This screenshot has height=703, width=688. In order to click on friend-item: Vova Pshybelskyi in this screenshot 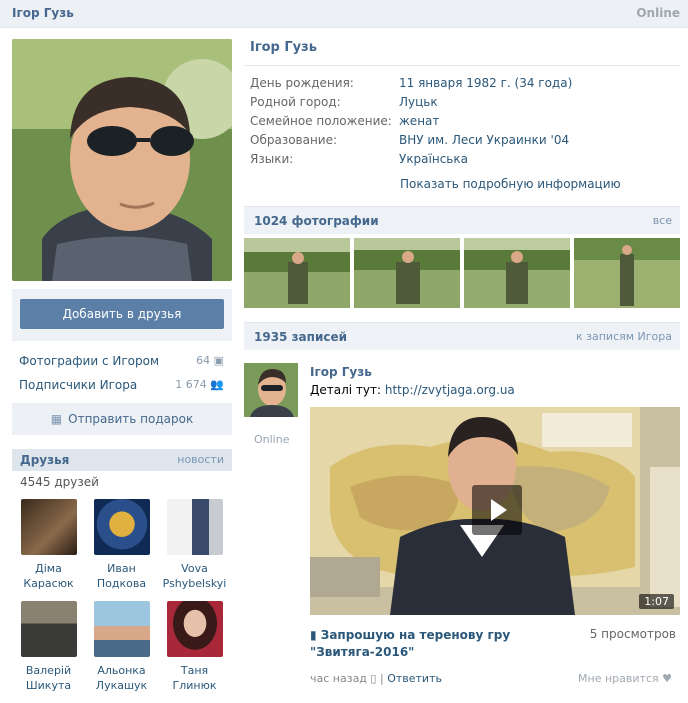, I will do `click(194, 549)`.